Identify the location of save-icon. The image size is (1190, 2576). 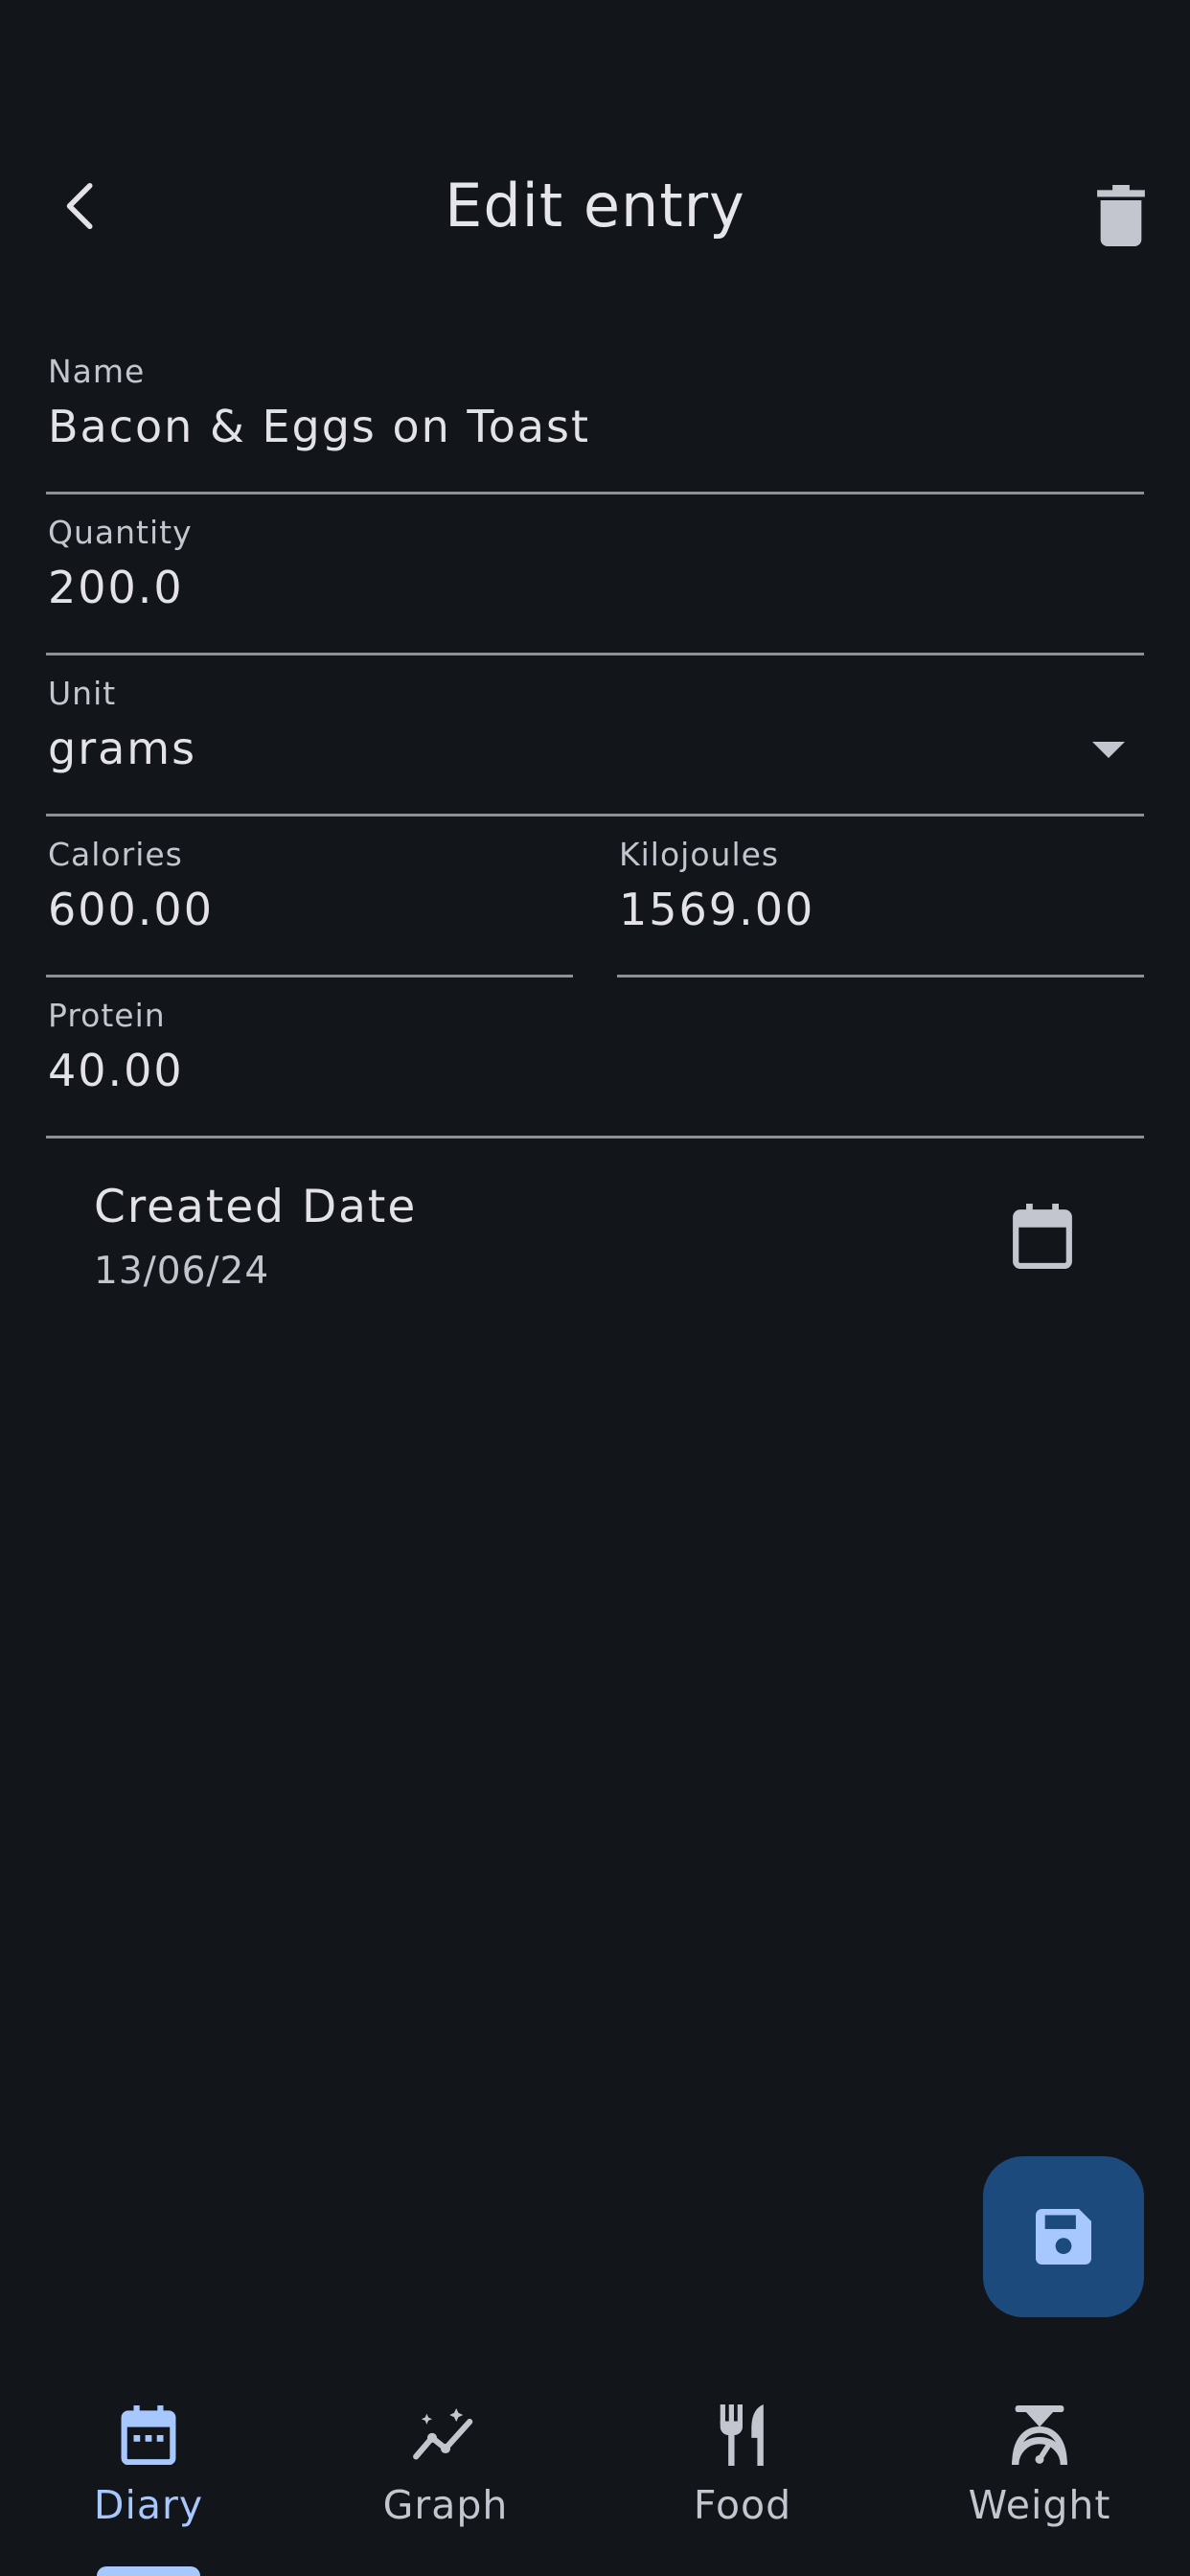
(1064, 2237).